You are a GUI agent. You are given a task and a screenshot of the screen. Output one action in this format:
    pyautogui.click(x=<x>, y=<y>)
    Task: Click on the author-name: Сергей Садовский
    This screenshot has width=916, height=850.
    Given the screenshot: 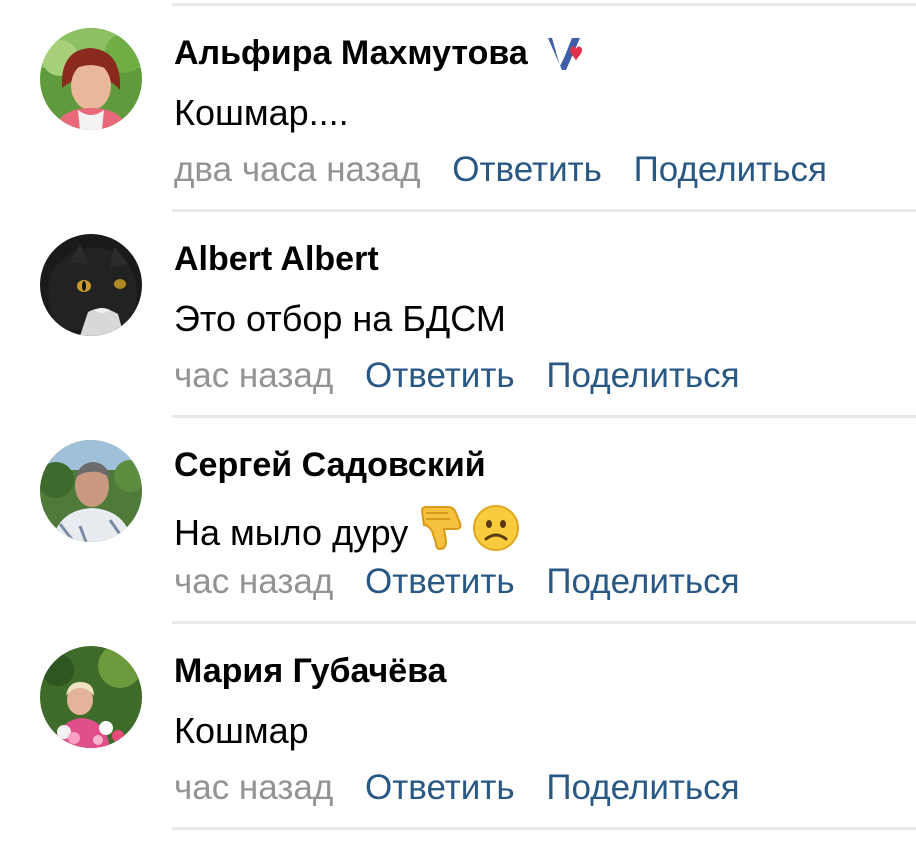 What is the action you would take?
    pyautogui.click(x=330, y=465)
    